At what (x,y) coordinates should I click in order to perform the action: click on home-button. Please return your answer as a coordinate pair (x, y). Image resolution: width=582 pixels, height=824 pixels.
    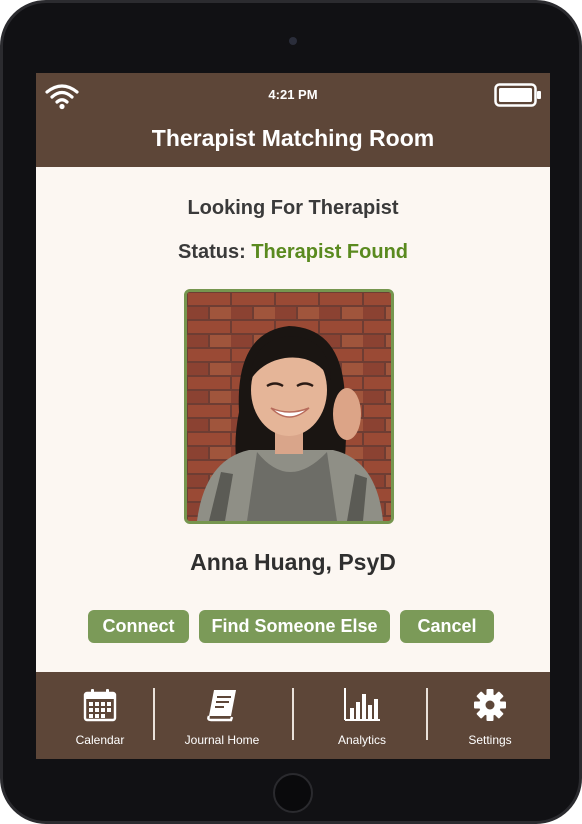
    Looking at the image, I should click on (293, 793).